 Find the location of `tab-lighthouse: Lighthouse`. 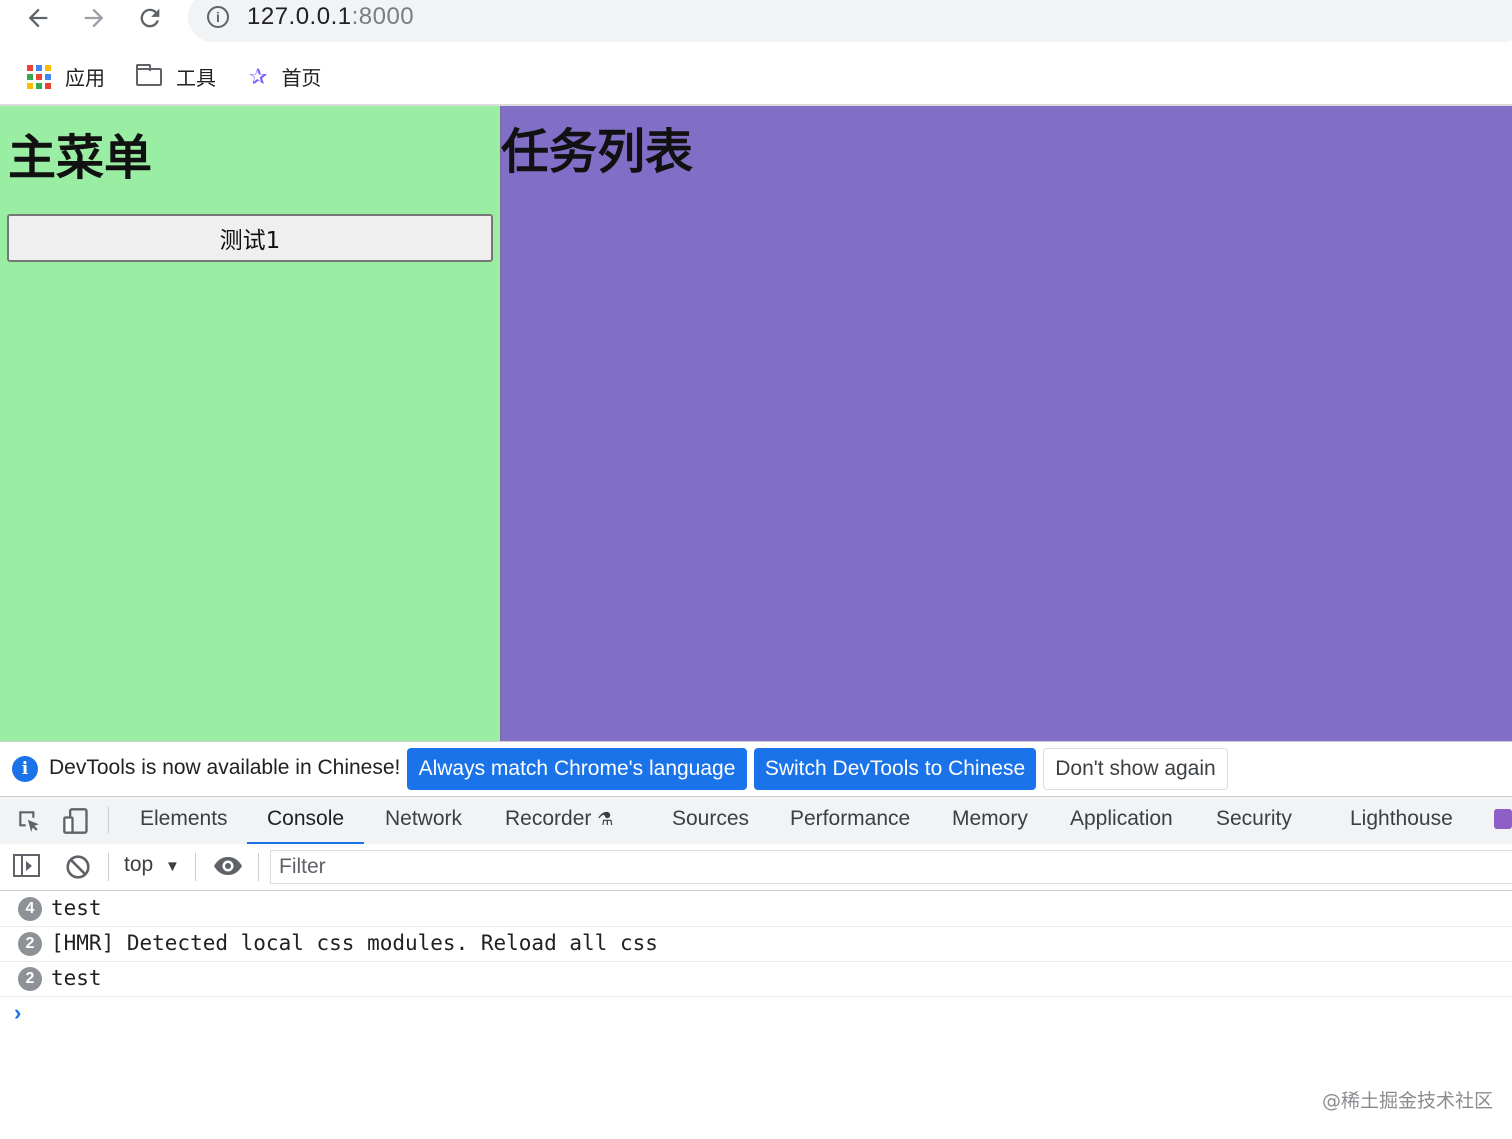

tab-lighthouse: Lighthouse is located at coordinates (1401, 819).